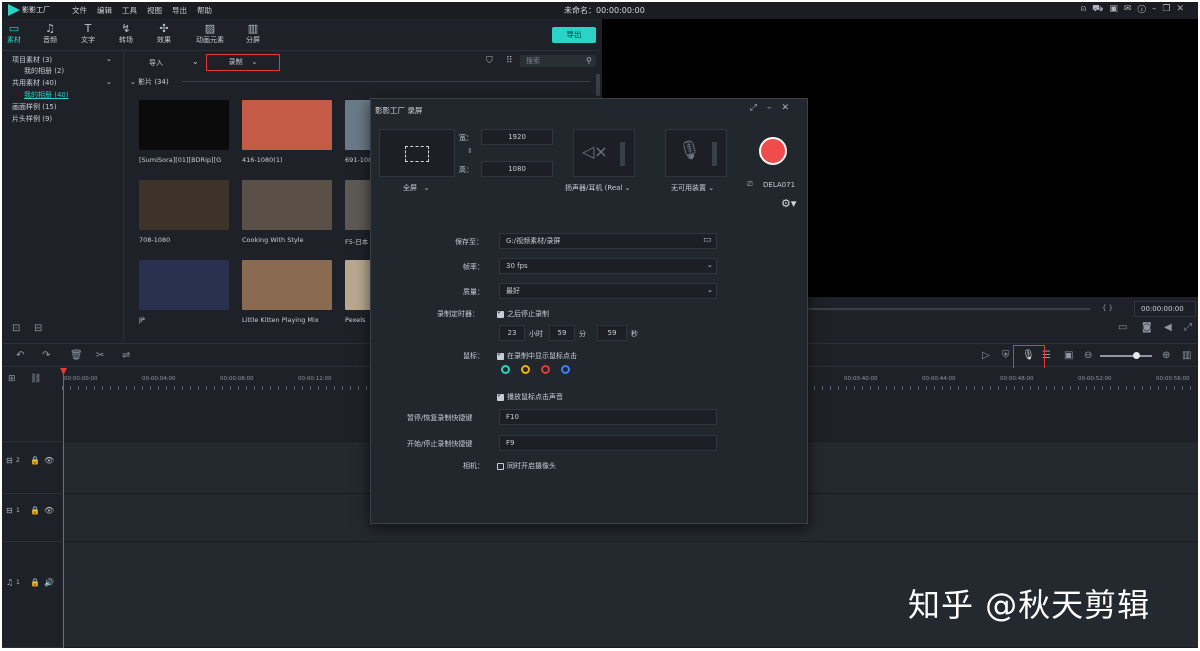 Image resolution: width=1200 pixels, height=651 pixels. Describe the element at coordinates (470, 151) in the screenshot. I see `aspect-lock-icon: ⇕` at that location.